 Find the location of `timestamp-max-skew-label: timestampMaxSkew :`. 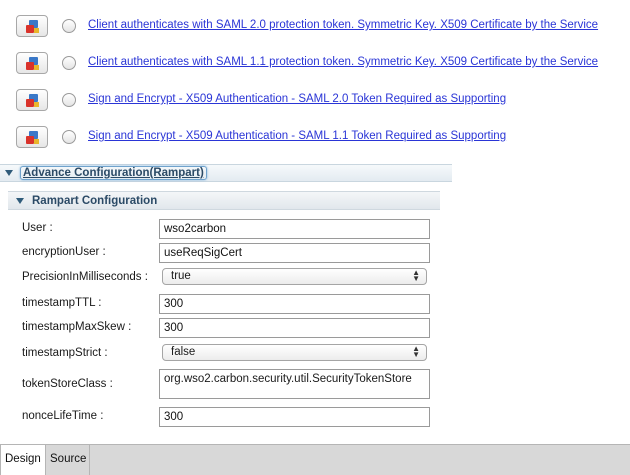

timestamp-max-skew-label: timestampMaxSkew : is located at coordinates (77, 327).